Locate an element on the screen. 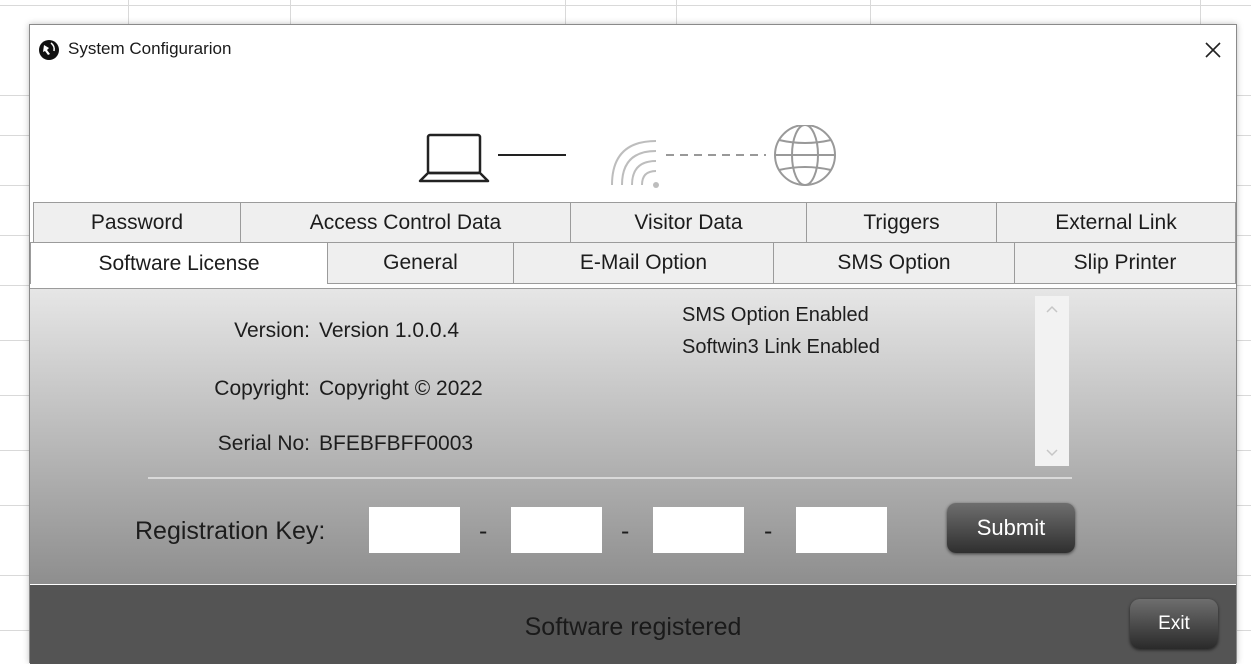 This screenshot has height=664, width=1251. version-value: Version 1.0.0.4 is located at coordinates (389, 330).